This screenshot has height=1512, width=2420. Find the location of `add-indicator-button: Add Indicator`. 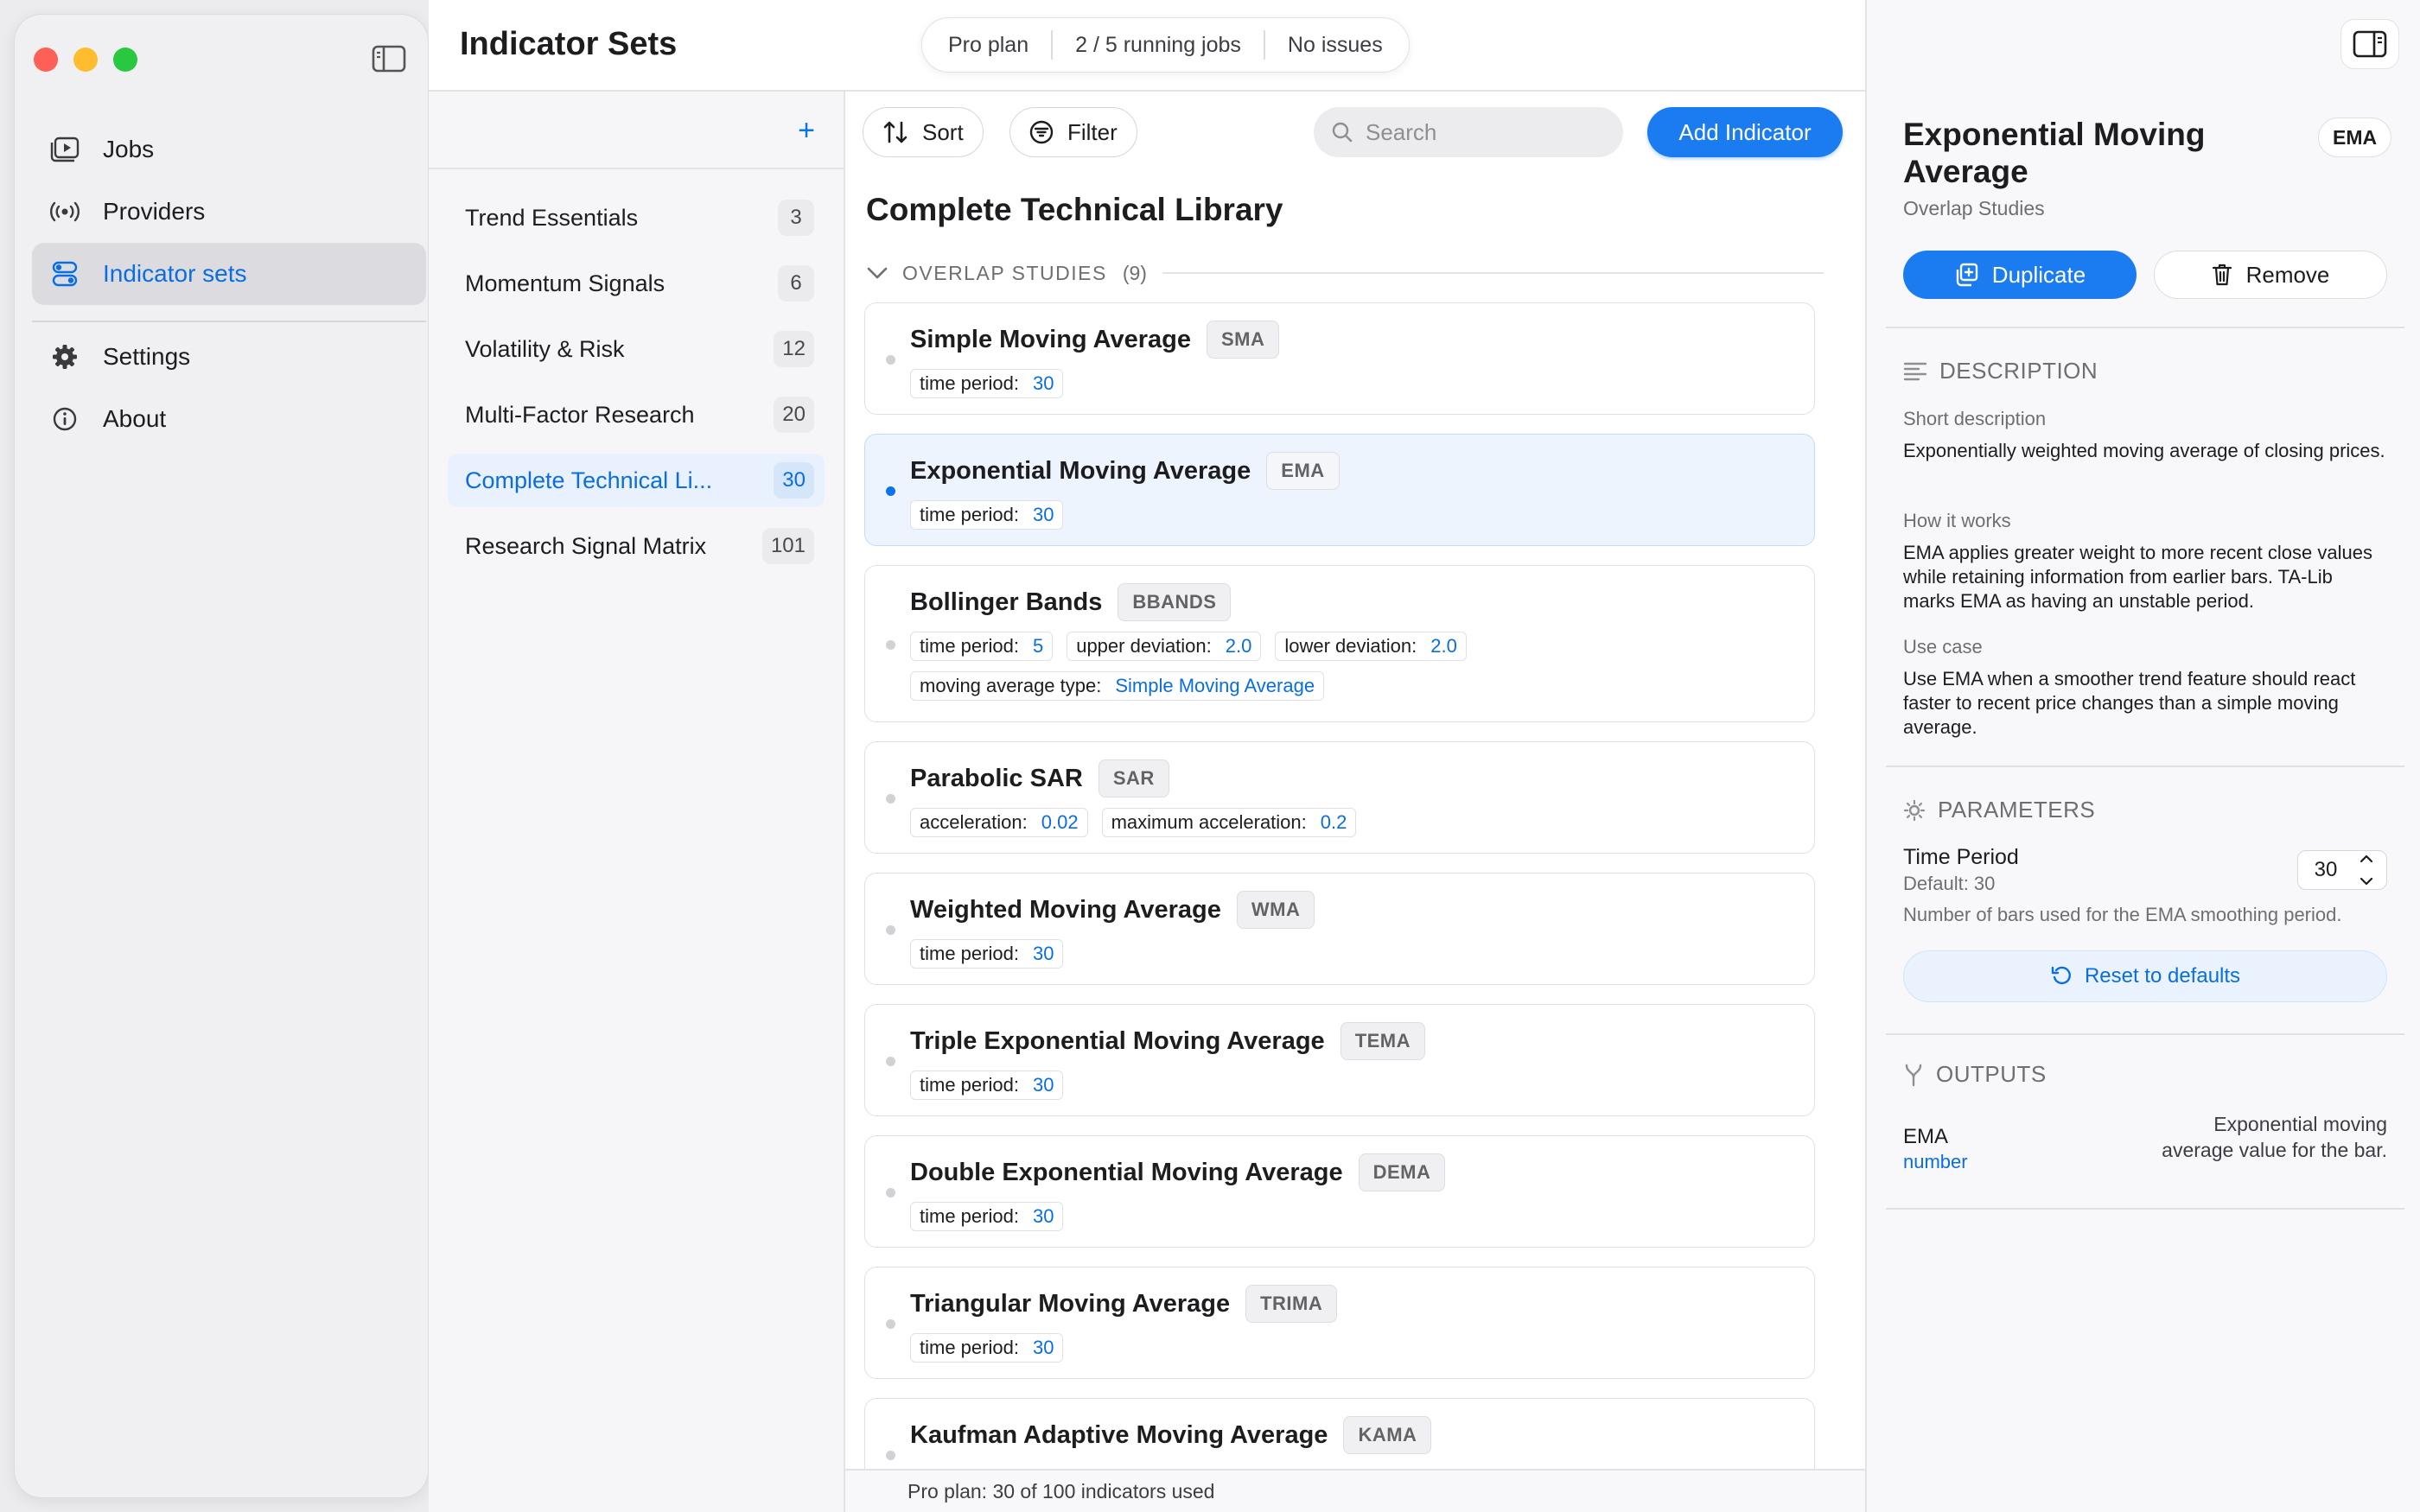

add-indicator-button: Add Indicator is located at coordinates (1745, 132).